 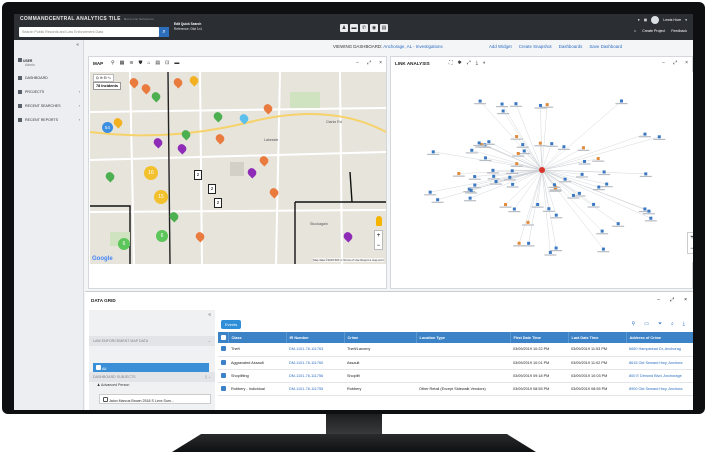 I want to click on cluster-marker: 15, so click(x=161, y=197).